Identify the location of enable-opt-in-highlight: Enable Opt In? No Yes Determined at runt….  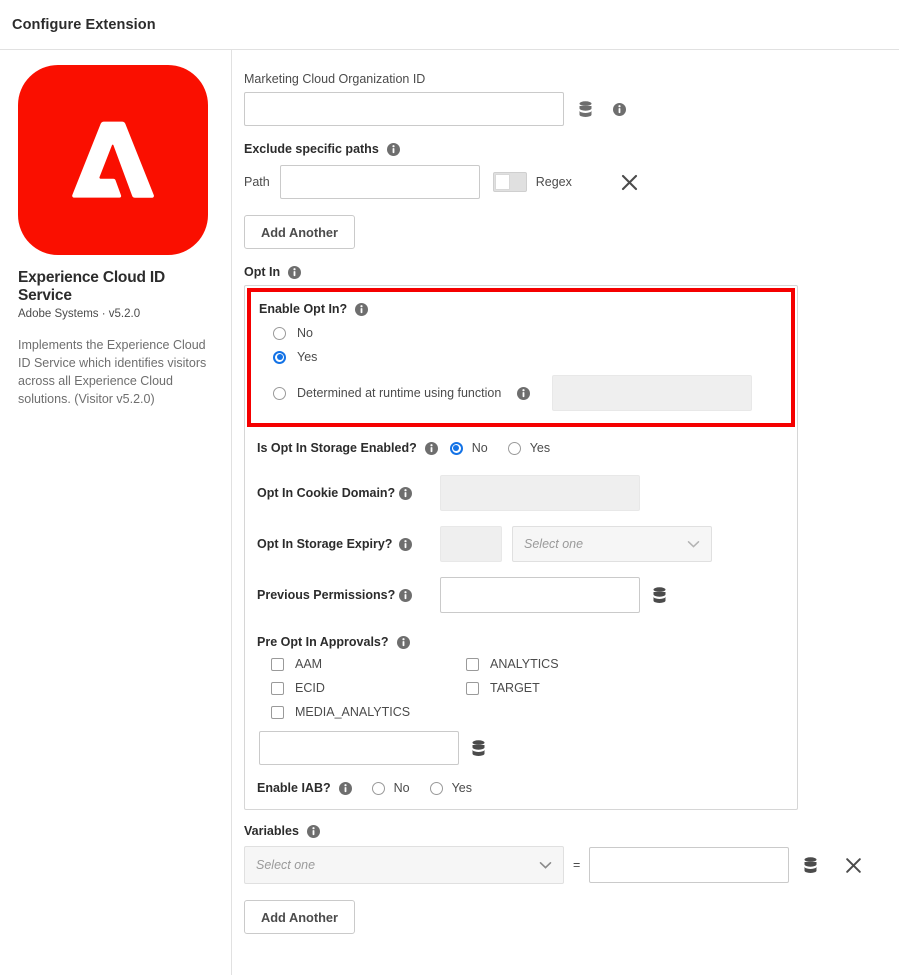
(521, 357).